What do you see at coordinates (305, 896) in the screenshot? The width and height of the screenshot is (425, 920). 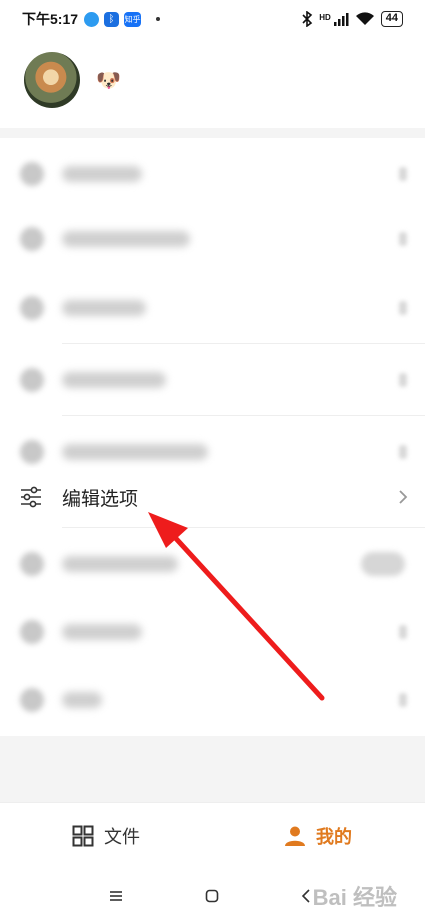 I see `back-chevron-icon` at bounding box center [305, 896].